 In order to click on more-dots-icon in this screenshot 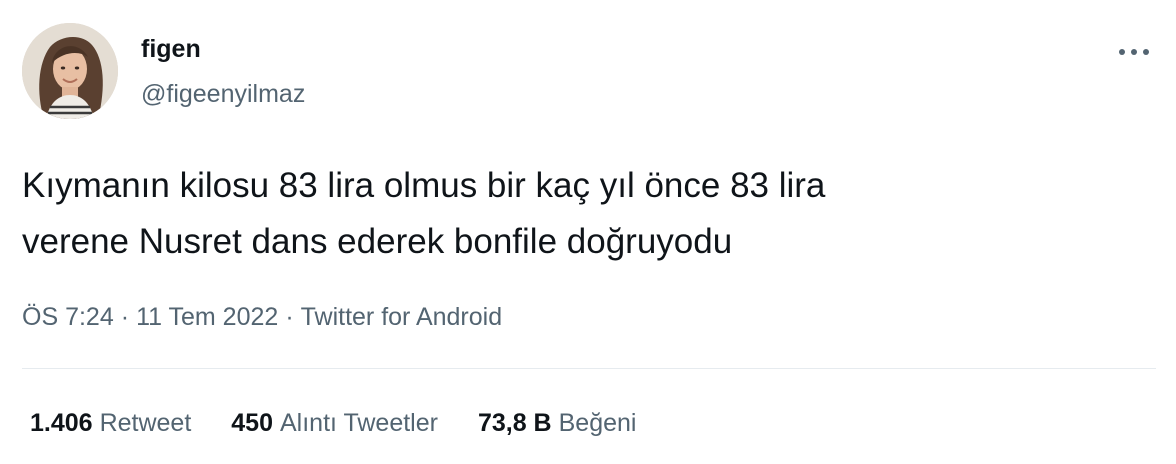, I will do `click(1134, 52)`.